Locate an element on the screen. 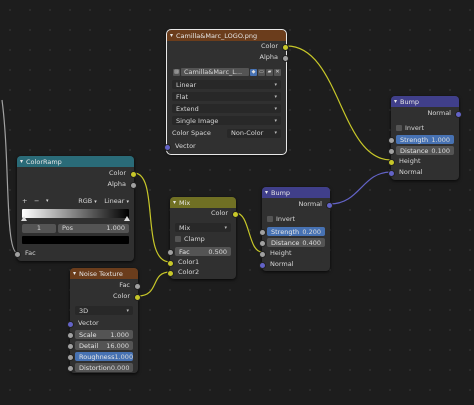 The height and width of the screenshot is (405, 474). color-mode-value: RGB is located at coordinates (85, 201).